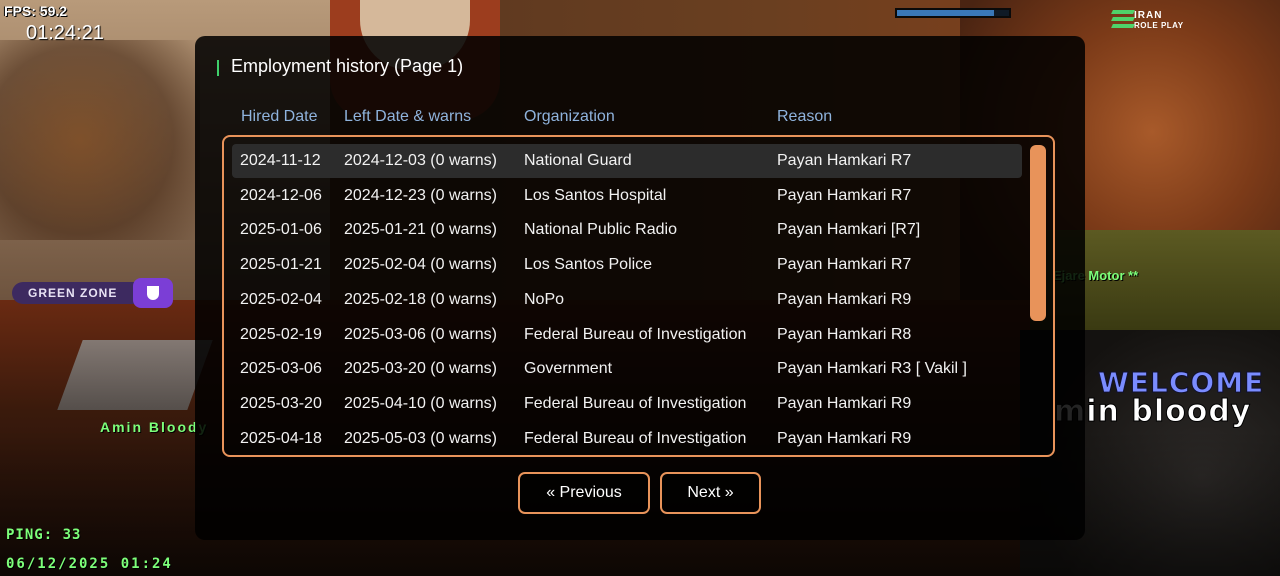  Describe the element at coordinates (153, 293) in the screenshot. I see `shield-icon` at that location.